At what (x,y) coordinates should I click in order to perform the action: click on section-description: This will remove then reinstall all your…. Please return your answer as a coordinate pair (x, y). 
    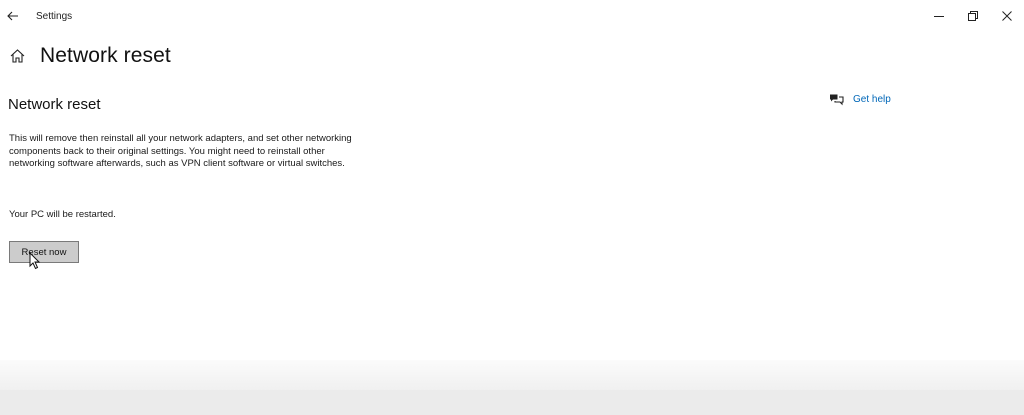
    Looking at the image, I should click on (180, 151).